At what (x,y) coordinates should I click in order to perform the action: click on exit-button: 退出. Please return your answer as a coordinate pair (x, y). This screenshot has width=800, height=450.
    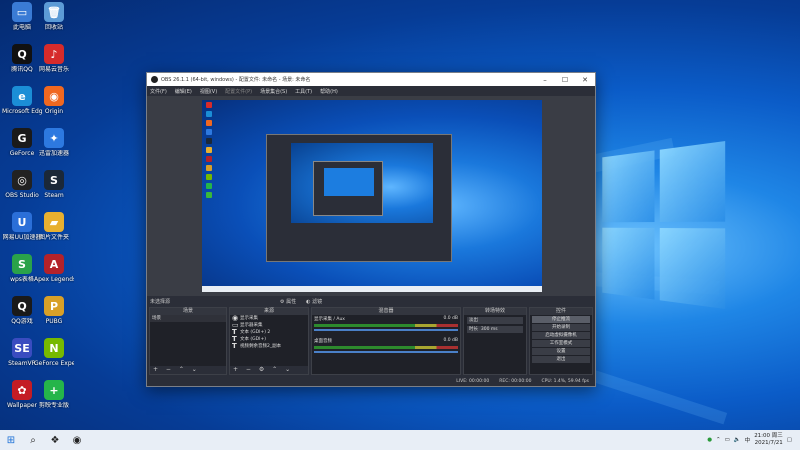
    Looking at the image, I should click on (561, 359).